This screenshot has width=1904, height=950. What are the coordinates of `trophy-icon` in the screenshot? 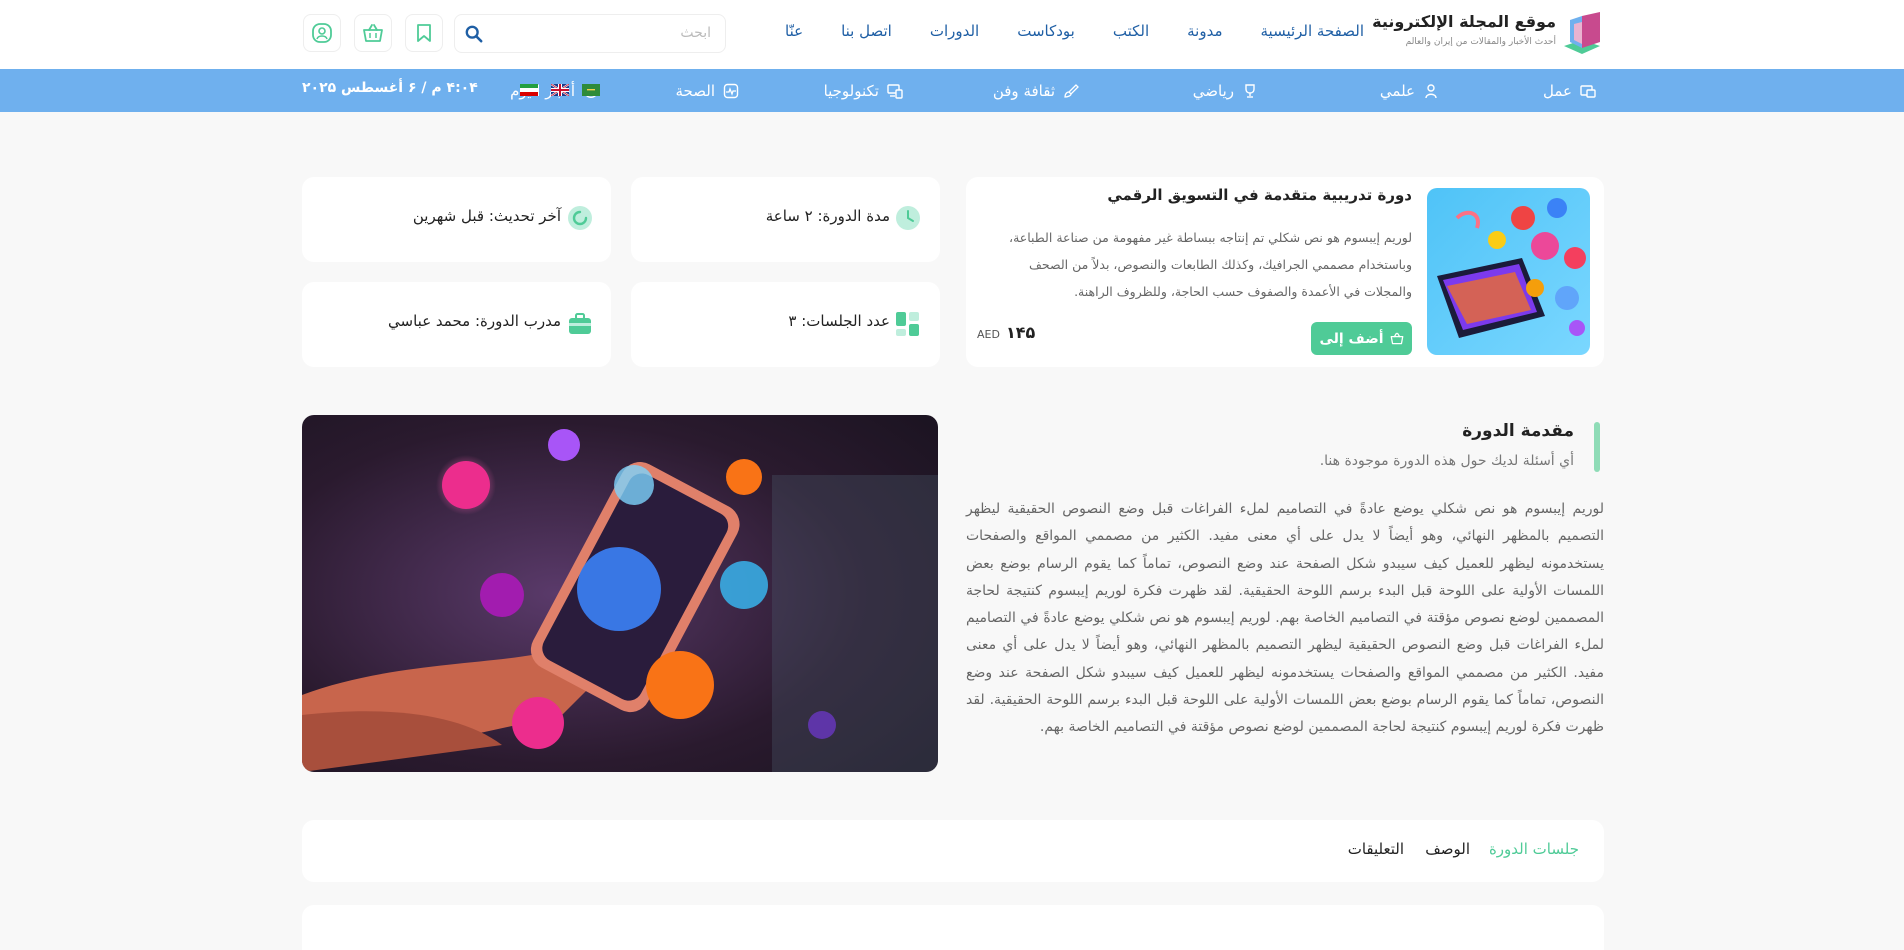 It's located at (1250, 90).